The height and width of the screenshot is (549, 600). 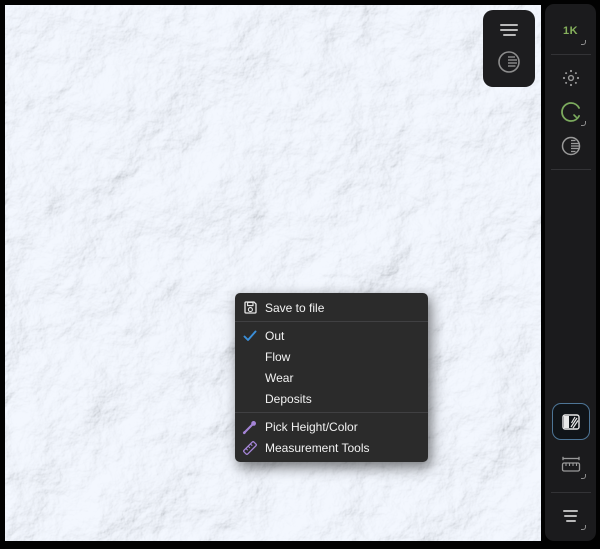 I want to click on menu-item-label: Out, so click(x=275, y=335).